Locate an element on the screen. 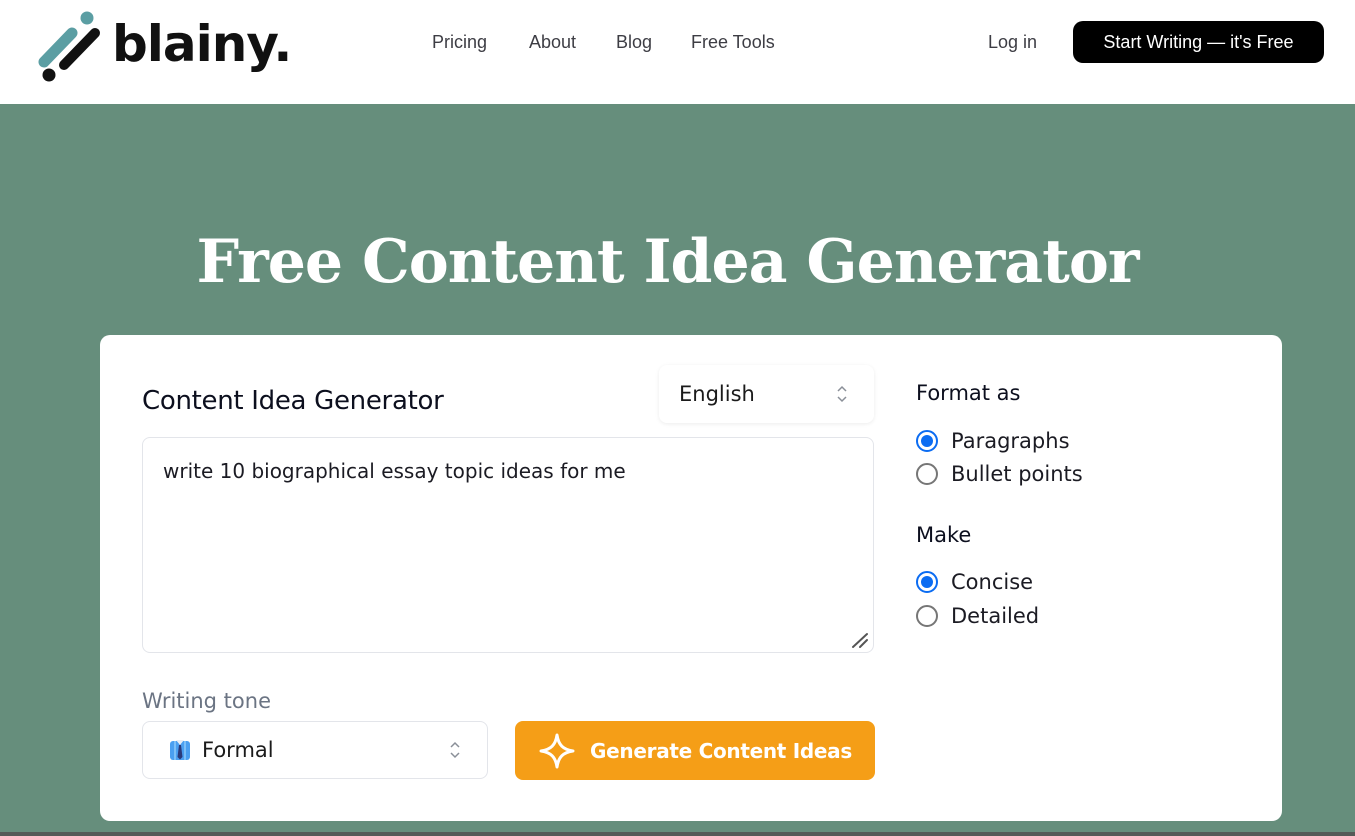 Image resolution: width=1355 pixels, height=836 pixels. resize-handle-icon is located at coordinates (860, 640).